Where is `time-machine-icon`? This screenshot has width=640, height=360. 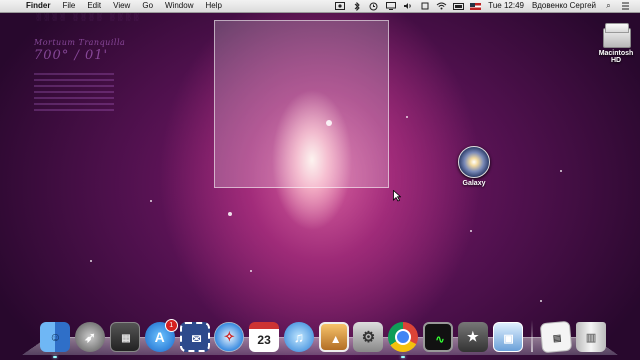 time-machine-icon is located at coordinates (373, 6).